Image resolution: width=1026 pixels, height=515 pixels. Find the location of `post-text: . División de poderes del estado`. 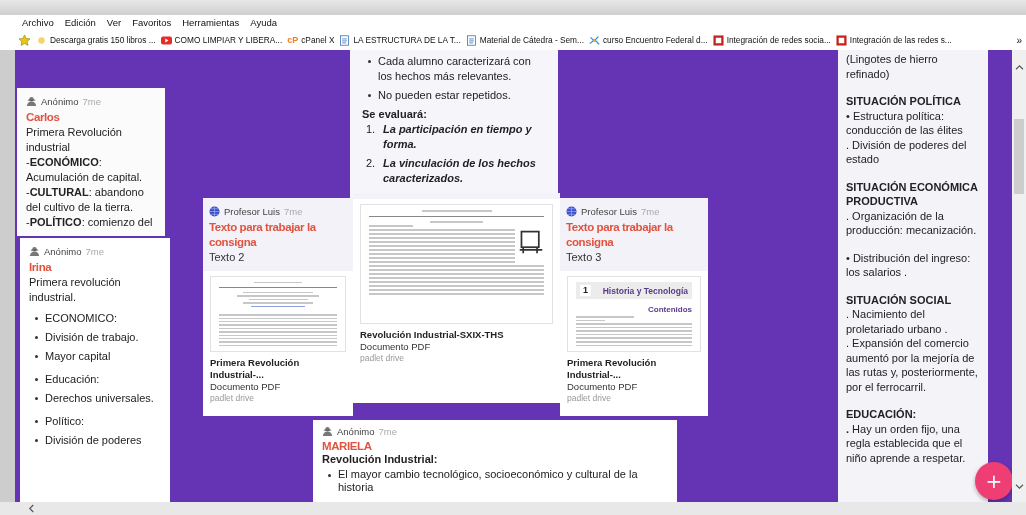

post-text: . División de poderes del estado is located at coordinates (907, 152).